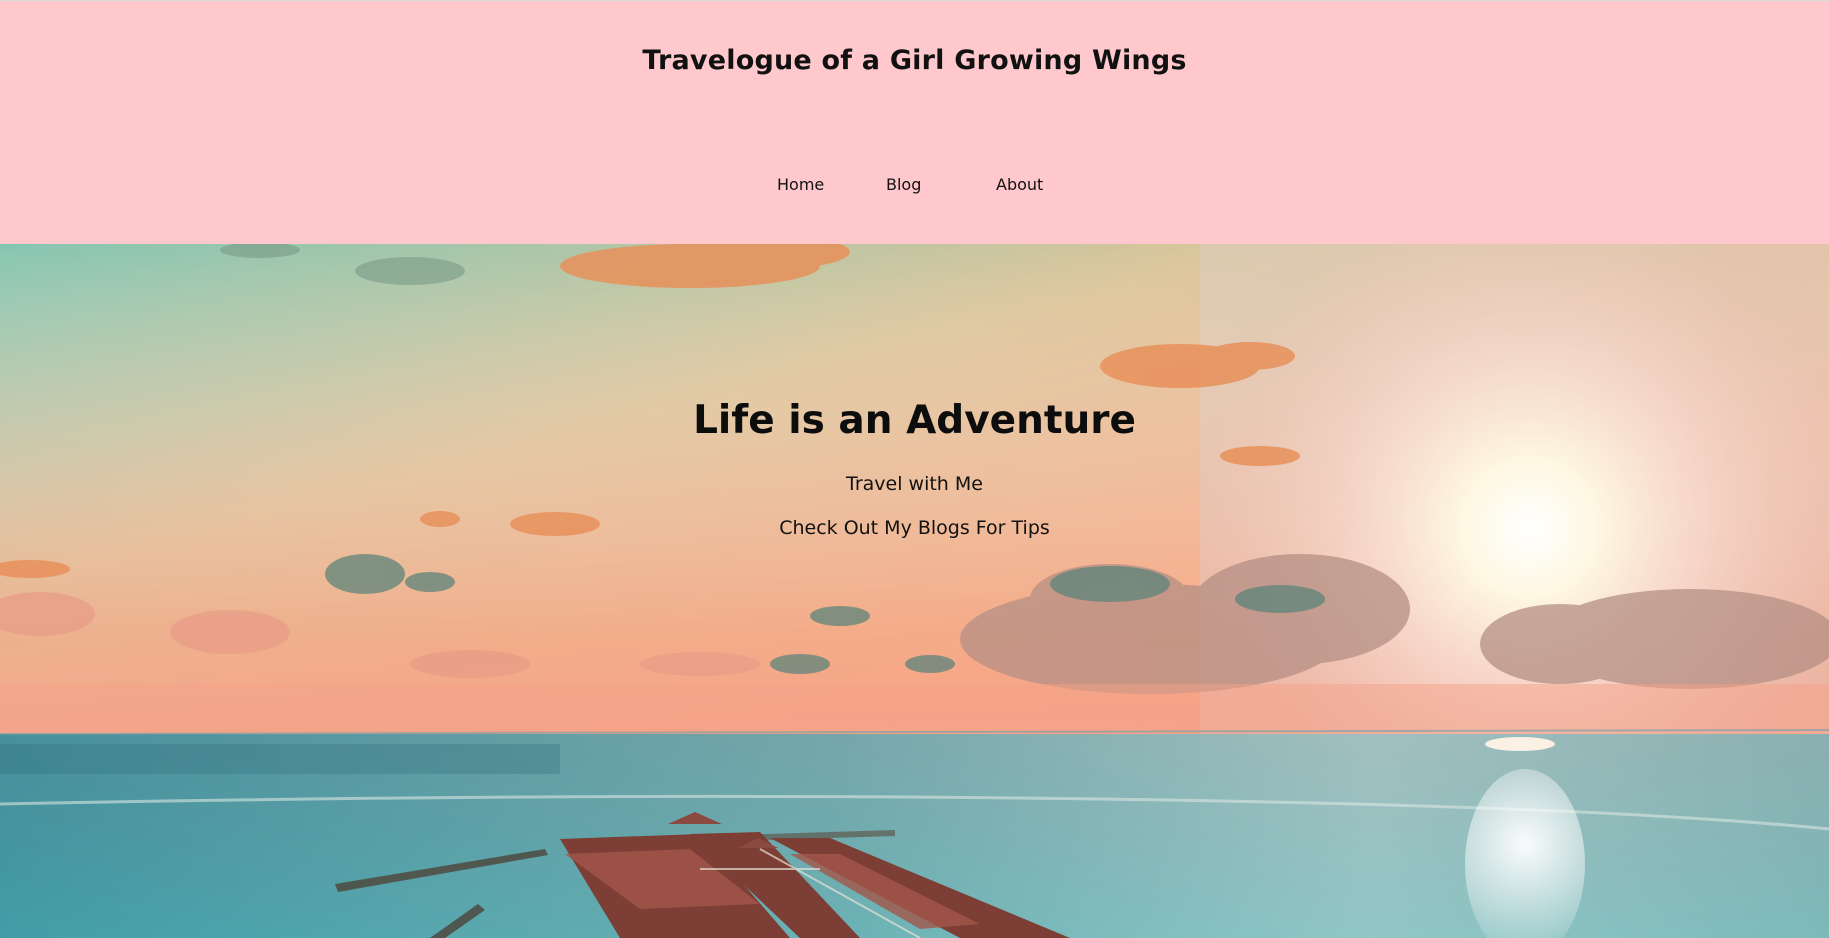 This screenshot has height=938, width=1829. I want to click on nav-link-blog: Blog, so click(903, 184).